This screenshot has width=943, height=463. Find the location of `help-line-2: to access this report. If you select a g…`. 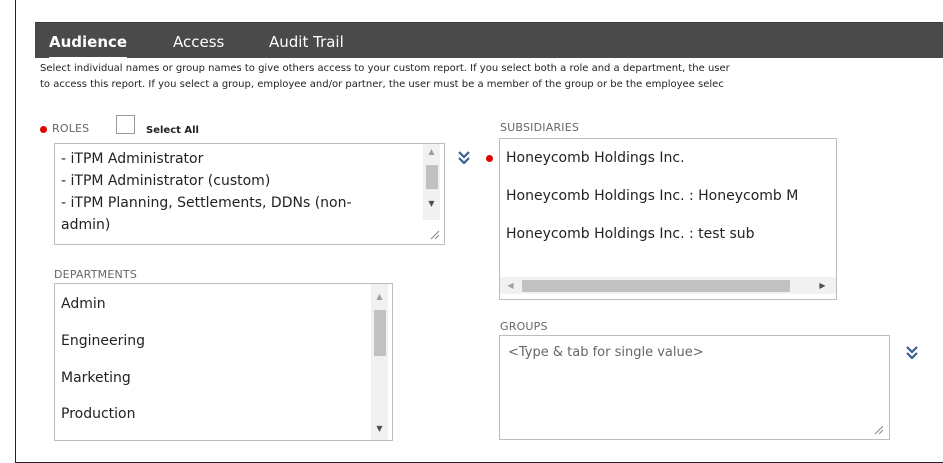

help-line-2: to access this report. If you select a g… is located at coordinates (382, 84).